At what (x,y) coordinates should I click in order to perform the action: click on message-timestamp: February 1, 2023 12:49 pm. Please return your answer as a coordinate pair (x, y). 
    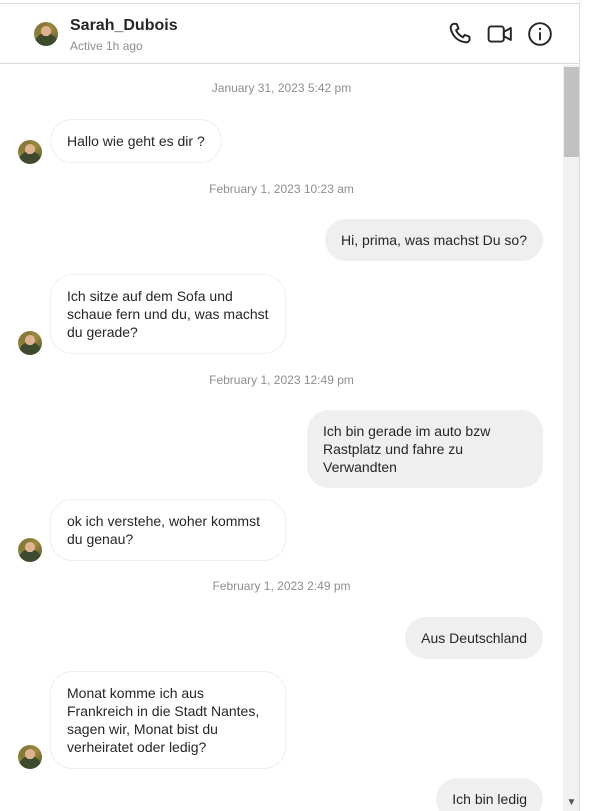
    Looking at the image, I should click on (281, 380).